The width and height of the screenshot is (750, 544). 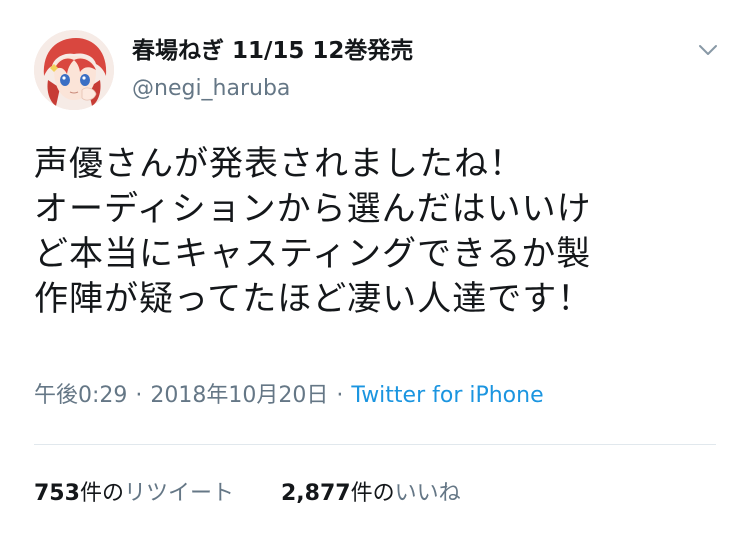 I want to click on avatar-image, so click(x=74, y=70).